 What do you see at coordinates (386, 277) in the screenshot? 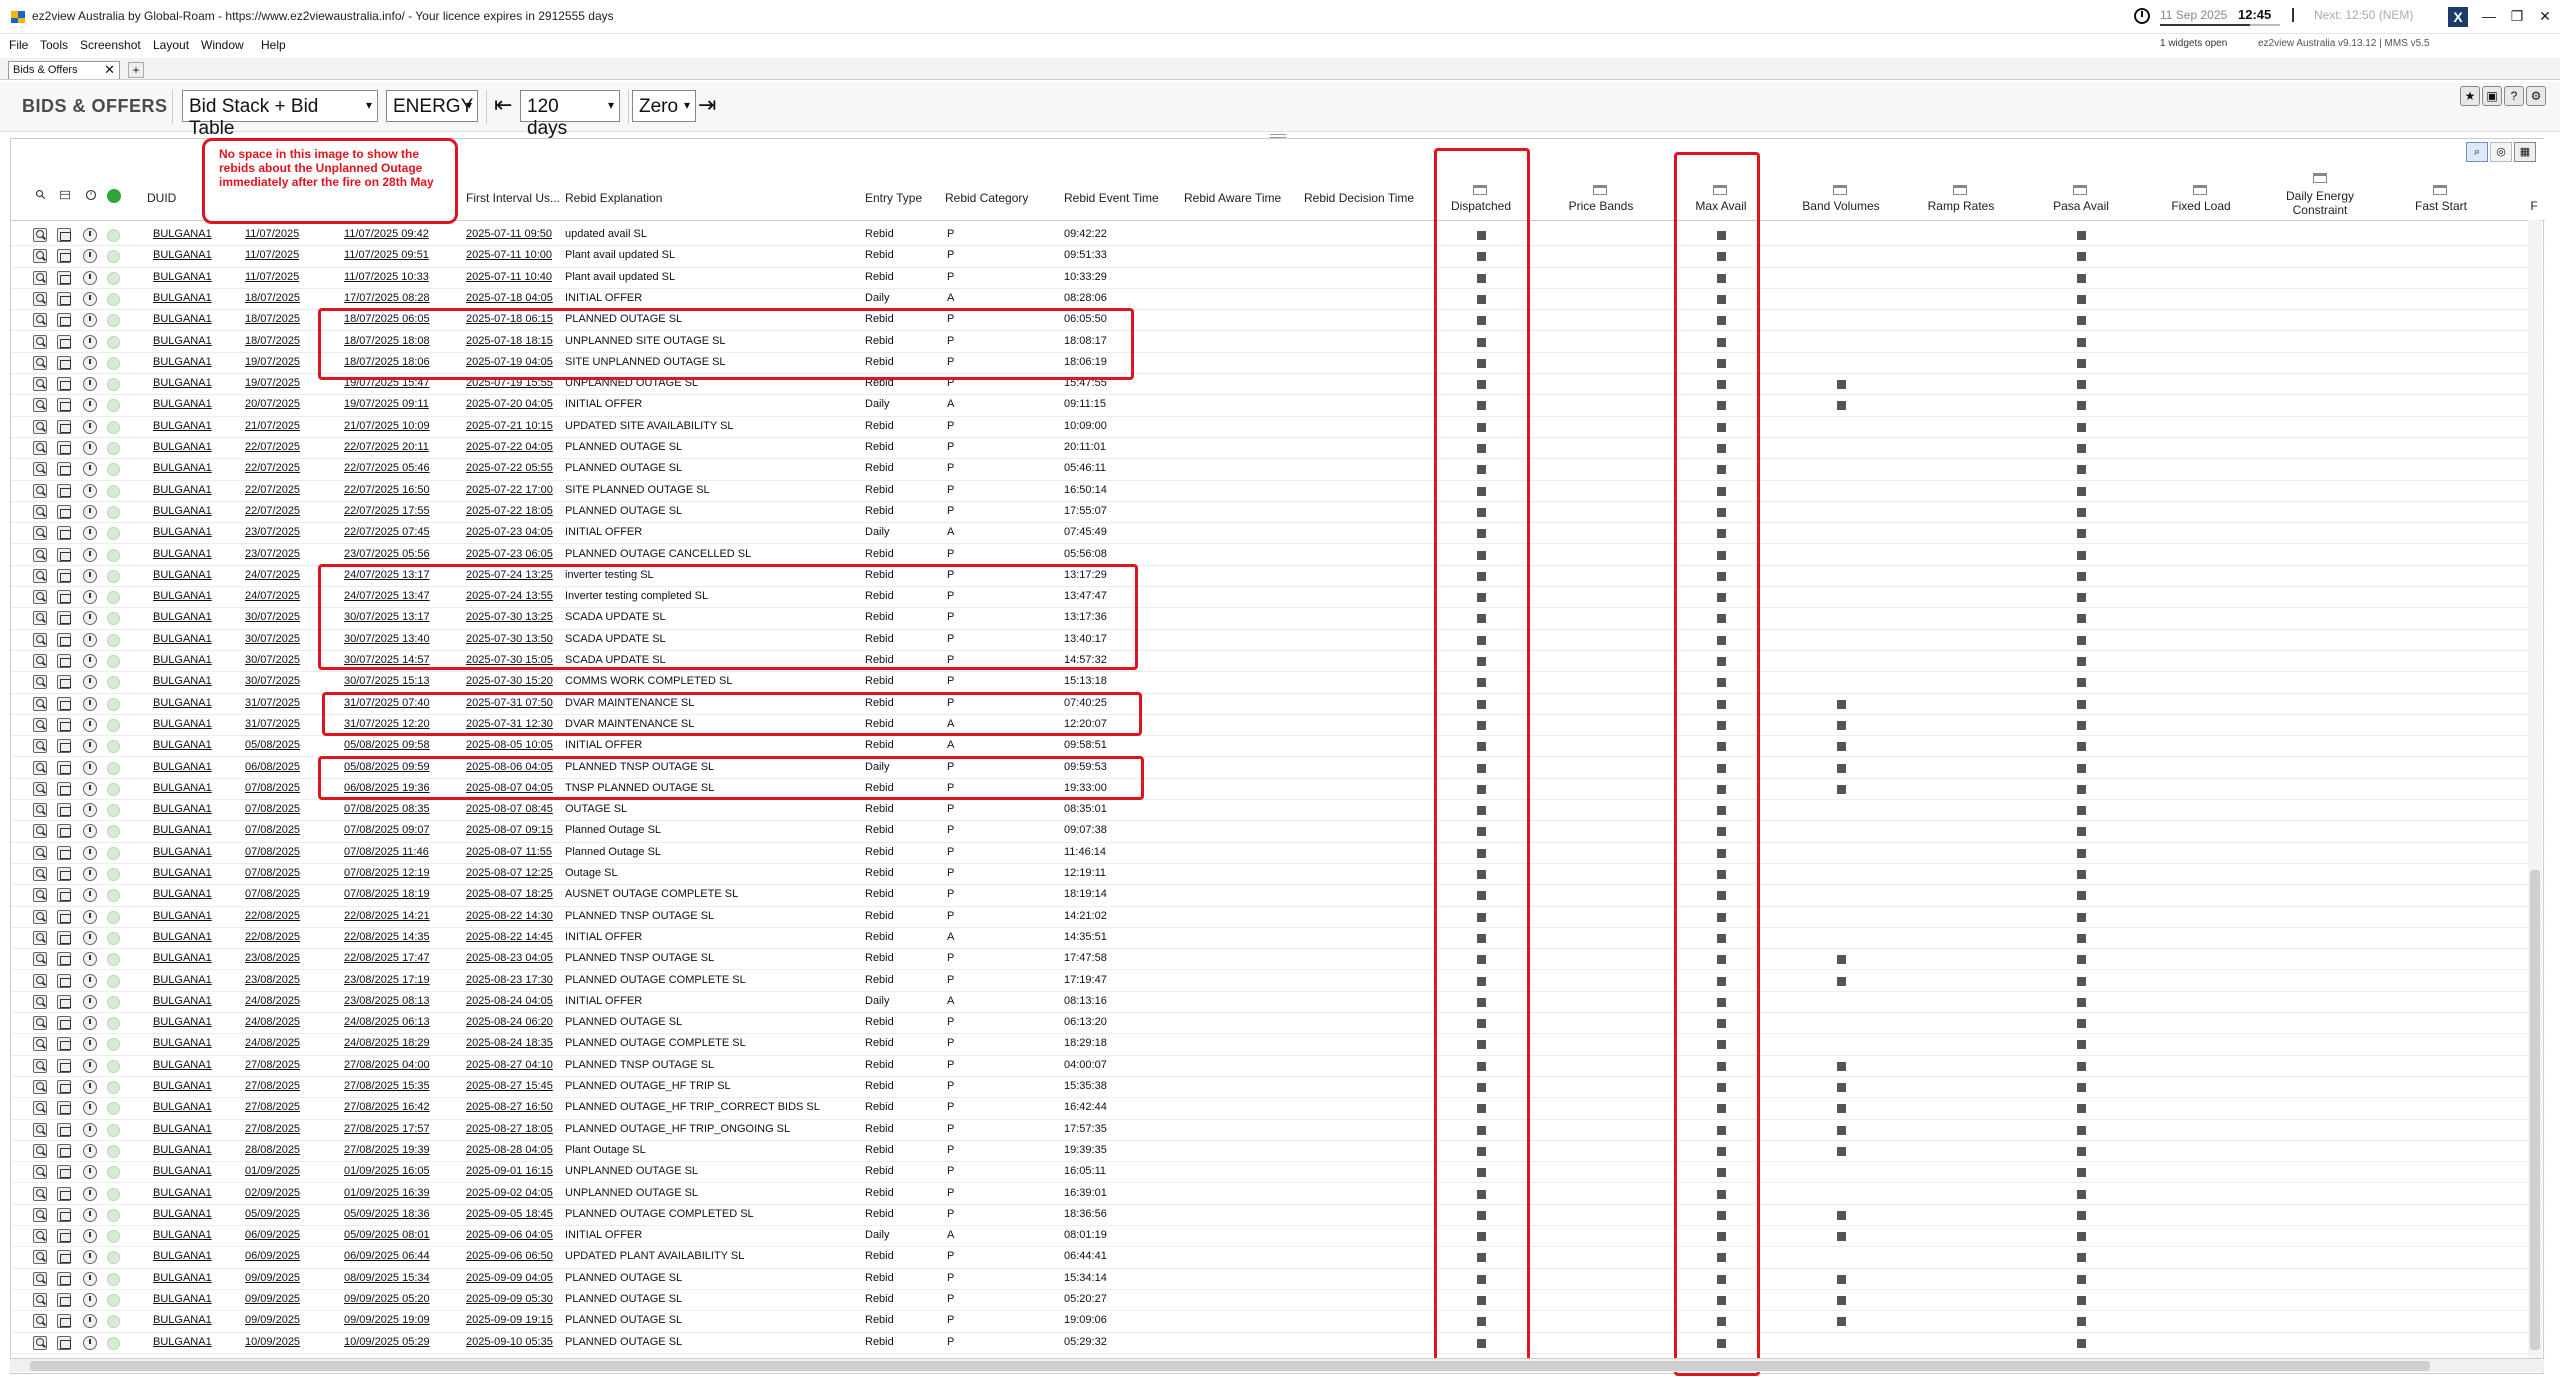
I see `offer-datetime-cell: 11/07/2025 10:33` at bounding box center [386, 277].